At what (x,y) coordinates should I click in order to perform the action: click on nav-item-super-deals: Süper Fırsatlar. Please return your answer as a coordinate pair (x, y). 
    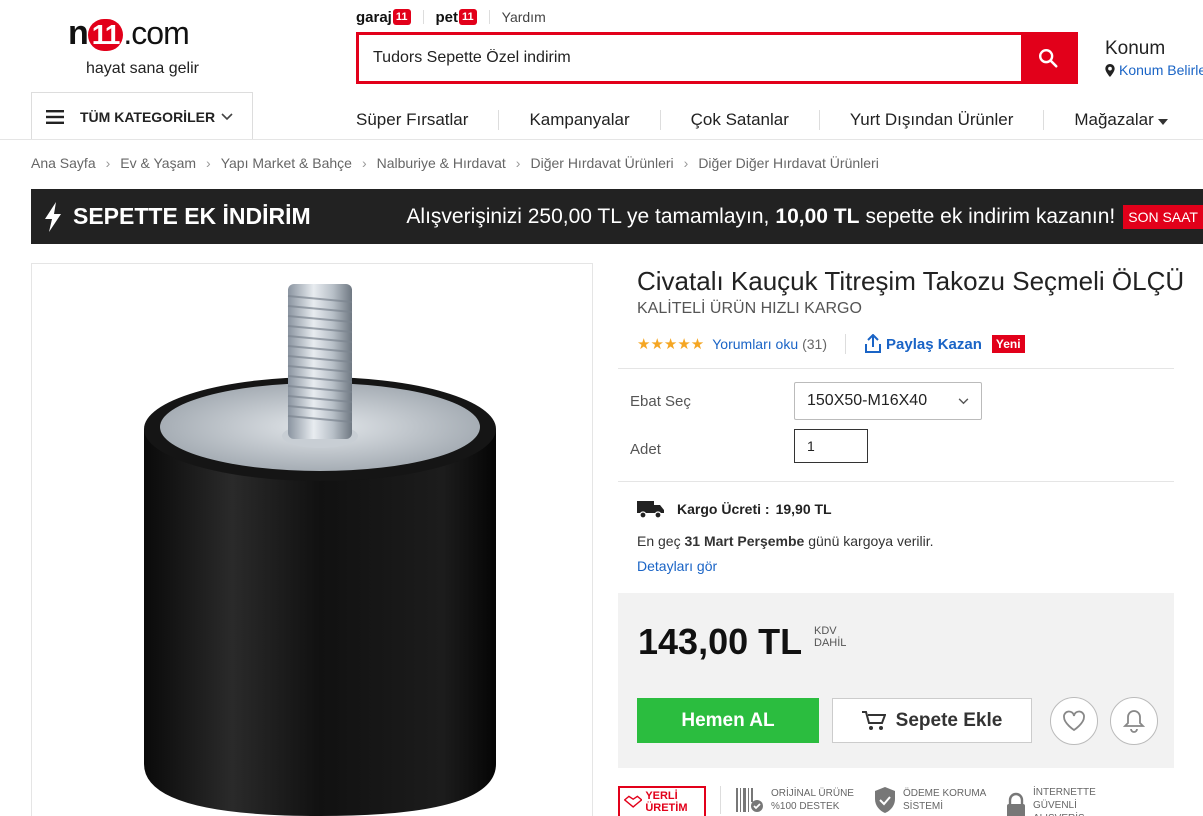
    Looking at the image, I should click on (412, 120).